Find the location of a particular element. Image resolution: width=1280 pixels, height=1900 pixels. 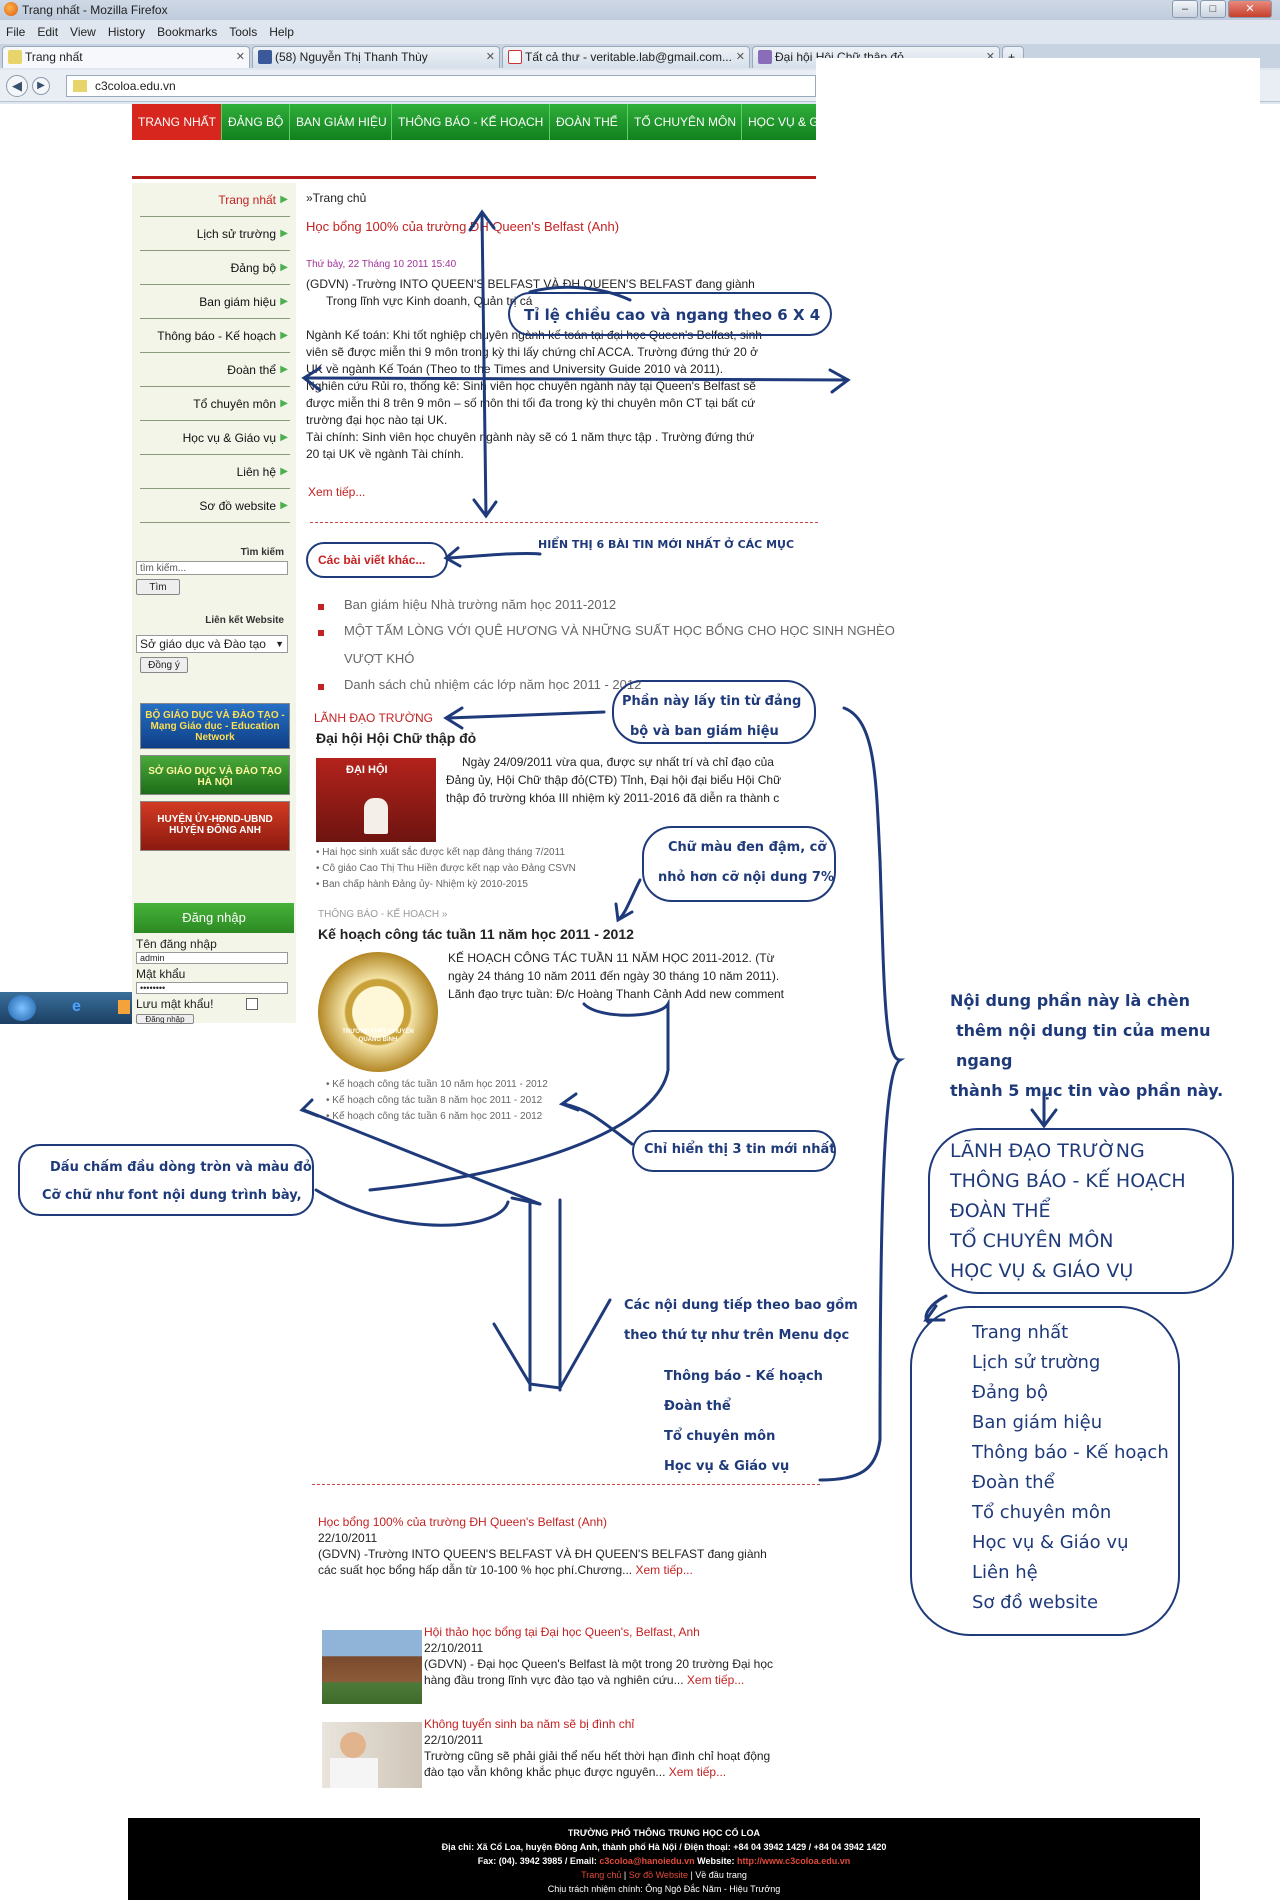

five-item: HỌC VỤ & GIÁO VỤ is located at coordinates (1042, 1271).